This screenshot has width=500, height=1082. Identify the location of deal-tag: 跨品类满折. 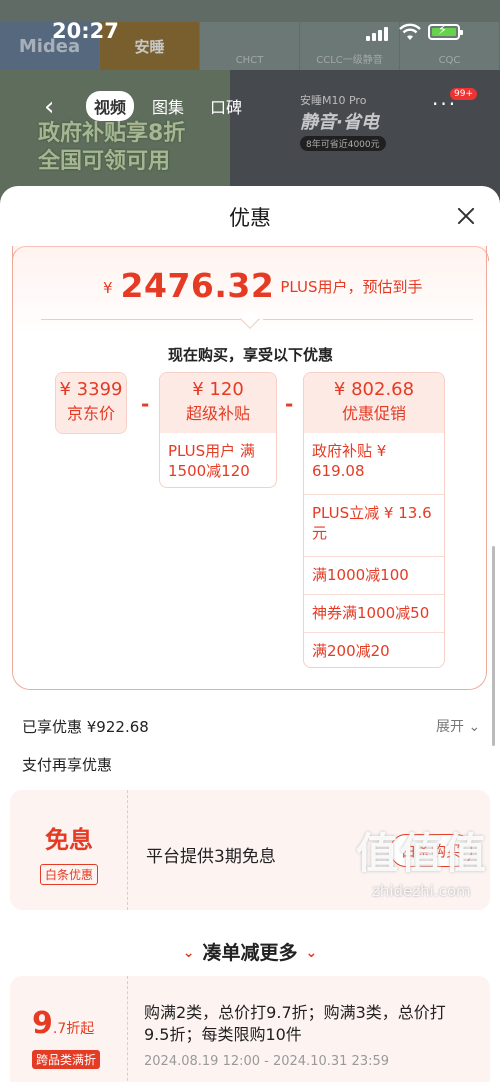
(66, 1059).